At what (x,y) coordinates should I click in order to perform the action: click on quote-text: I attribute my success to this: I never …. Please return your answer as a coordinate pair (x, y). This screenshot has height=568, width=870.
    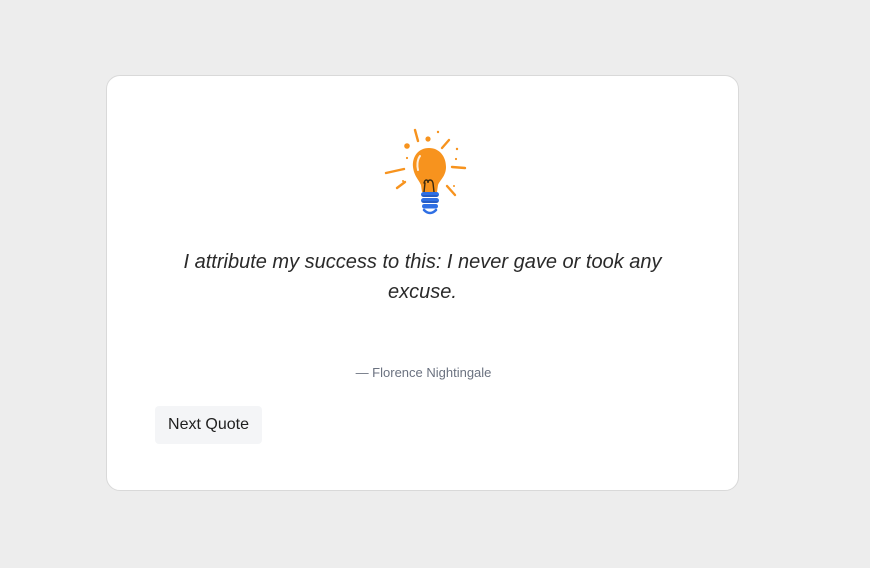
    Looking at the image, I should click on (422, 277).